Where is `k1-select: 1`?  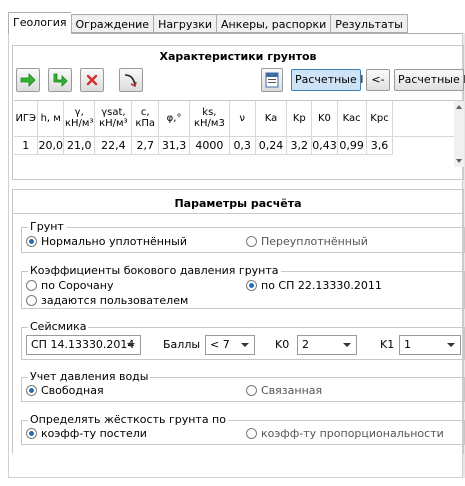
k1-select: 1 is located at coordinates (430, 345).